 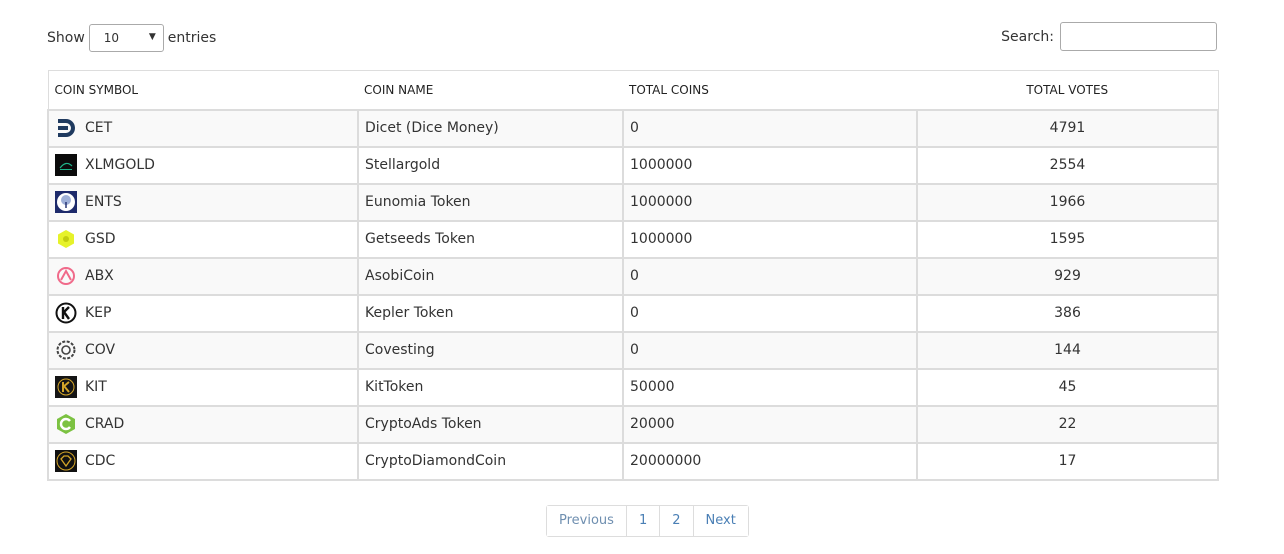 I want to click on table-row: CET Dicet (Dice Money) 0 4791, so click(x=633, y=128).